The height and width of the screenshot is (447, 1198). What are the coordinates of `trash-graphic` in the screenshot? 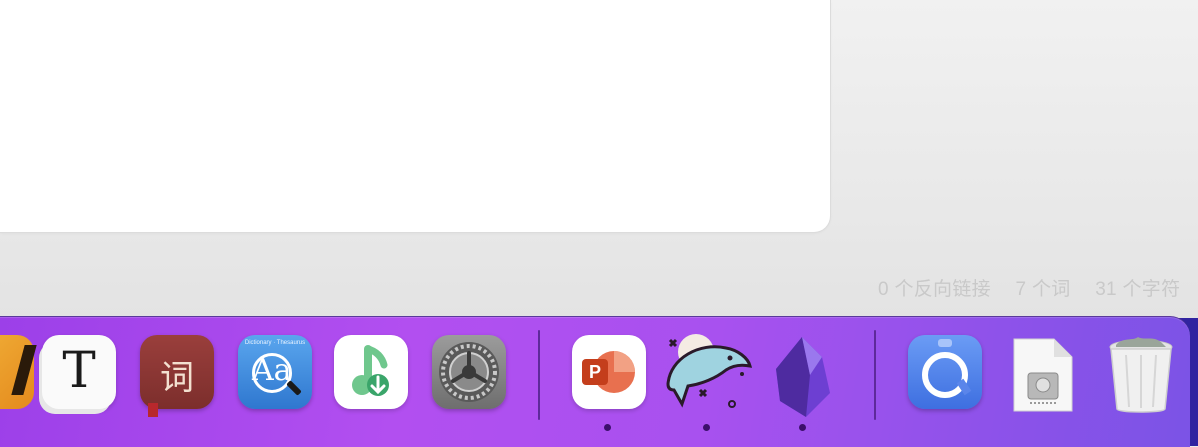 It's located at (1141, 375).